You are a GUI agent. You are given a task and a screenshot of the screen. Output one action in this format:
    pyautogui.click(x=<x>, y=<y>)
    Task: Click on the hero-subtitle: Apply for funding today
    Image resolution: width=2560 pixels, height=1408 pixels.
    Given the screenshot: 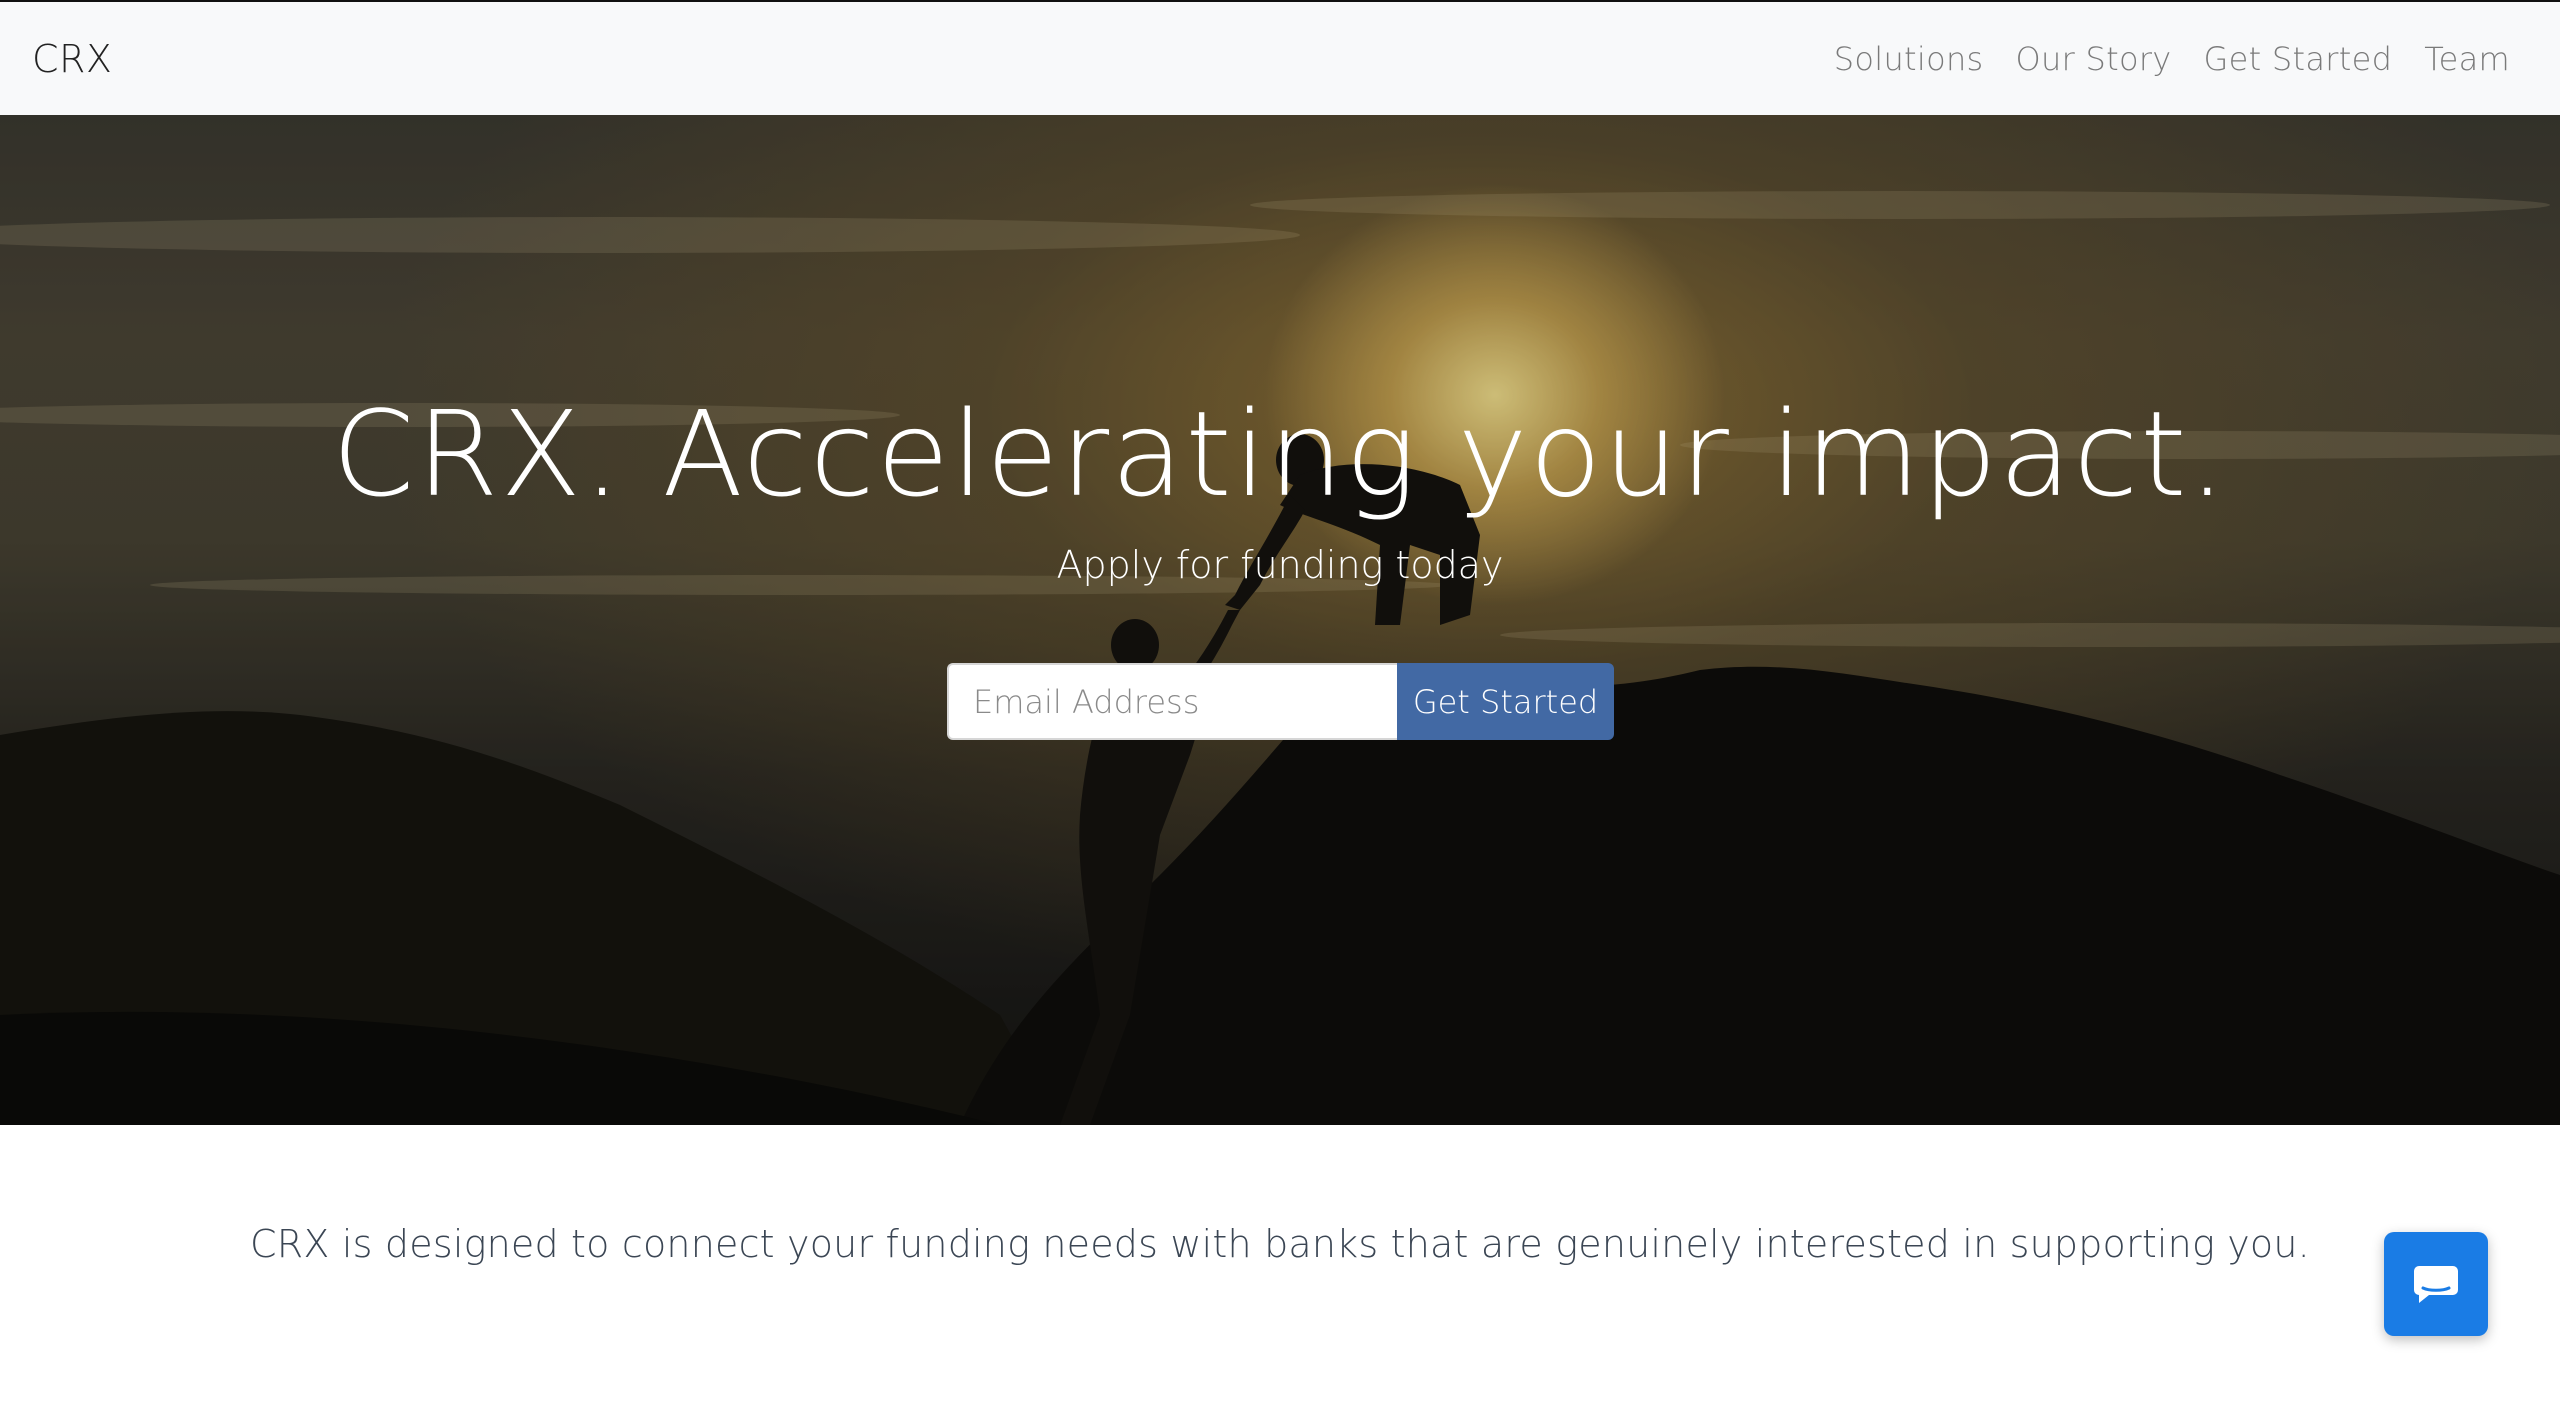 What is the action you would take?
    pyautogui.click(x=1280, y=565)
    